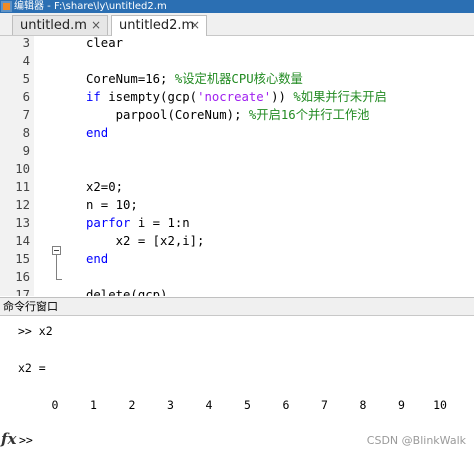 Image resolution: width=474 pixels, height=454 pixels. What do you see at coordinates (237, 187) in the screenshot?
I see `code-line: 11 x2=0;` at bounding box center [237, 187].